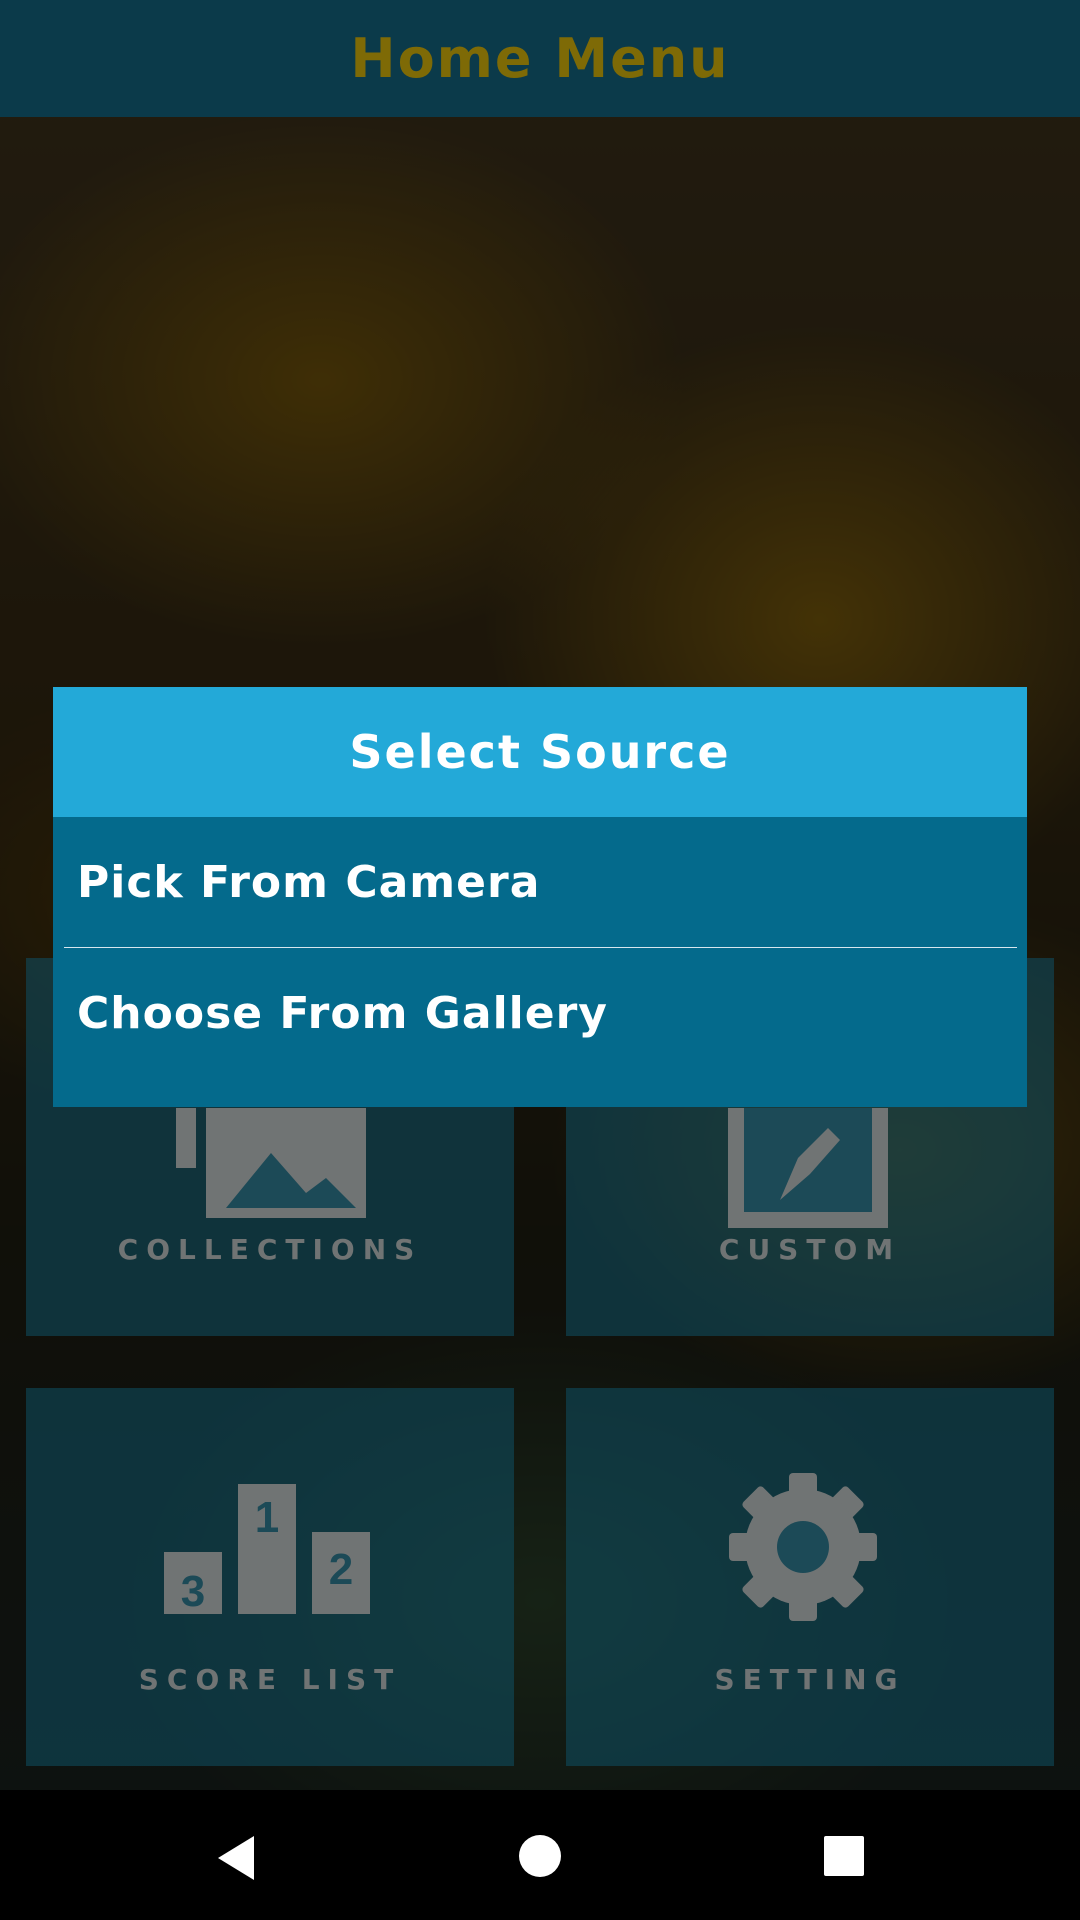 Image resolution: width=1080 pixels, height=1920 pixels. What do you see at coordinates (810, 1249) in the screenshot?
I see `tile-label-custom: CUSTOM` at bounding box center [810, 1249].